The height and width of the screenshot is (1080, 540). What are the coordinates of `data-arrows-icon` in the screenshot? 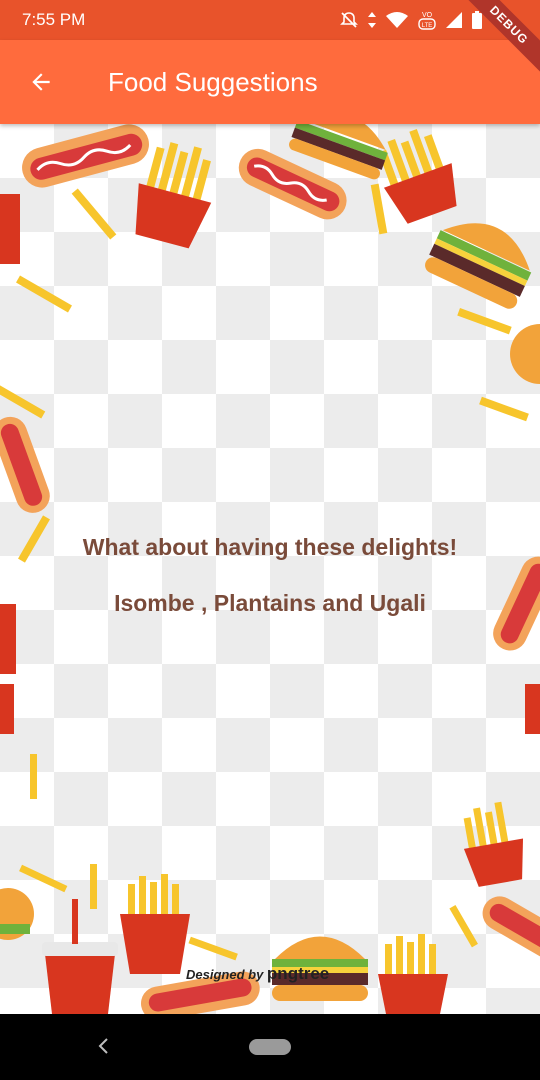 It's located at (372, 20).